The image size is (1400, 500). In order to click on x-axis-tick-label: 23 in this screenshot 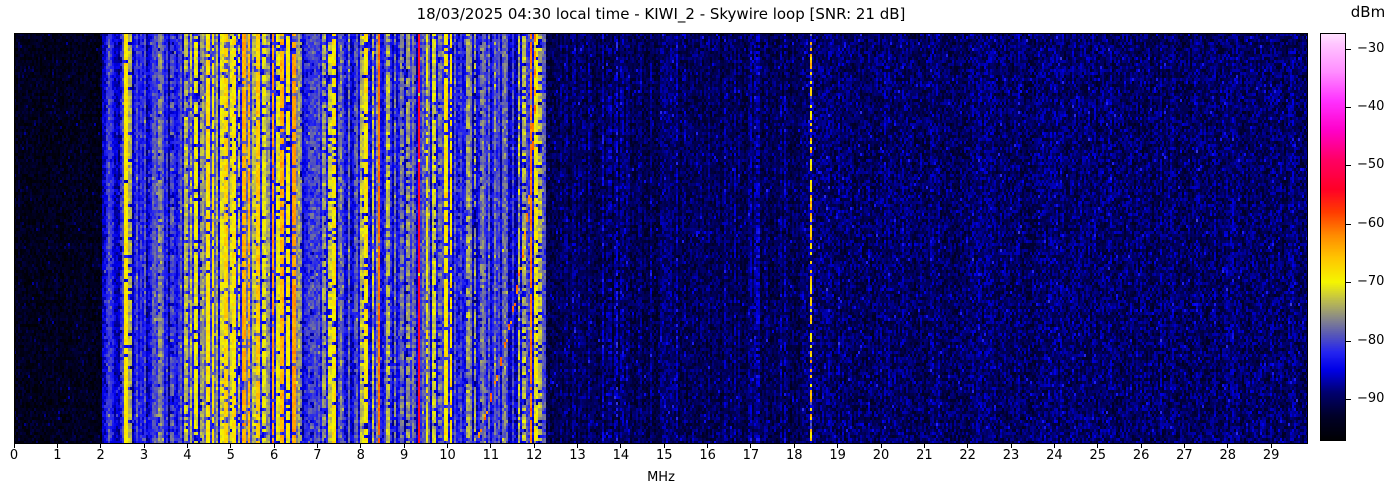, I will do `click(1011, 455)`.